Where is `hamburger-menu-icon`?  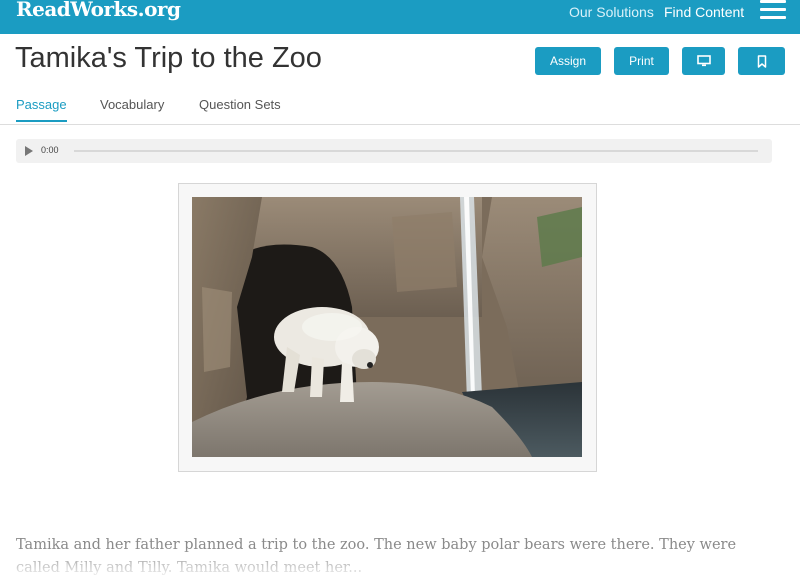 hamburger-menu-icon is located at coordinates (773, 10).